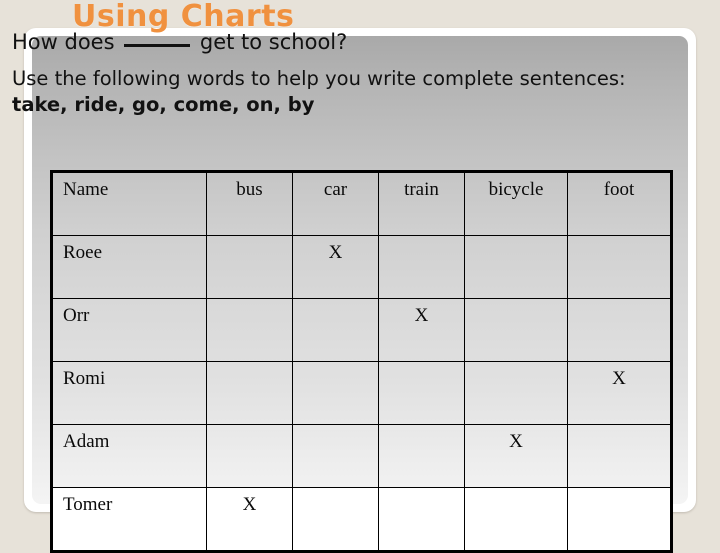 Image resolution: width=720 pixels, height=553 pixels. I want to click on column-header-name: Name, so click(129, 203).